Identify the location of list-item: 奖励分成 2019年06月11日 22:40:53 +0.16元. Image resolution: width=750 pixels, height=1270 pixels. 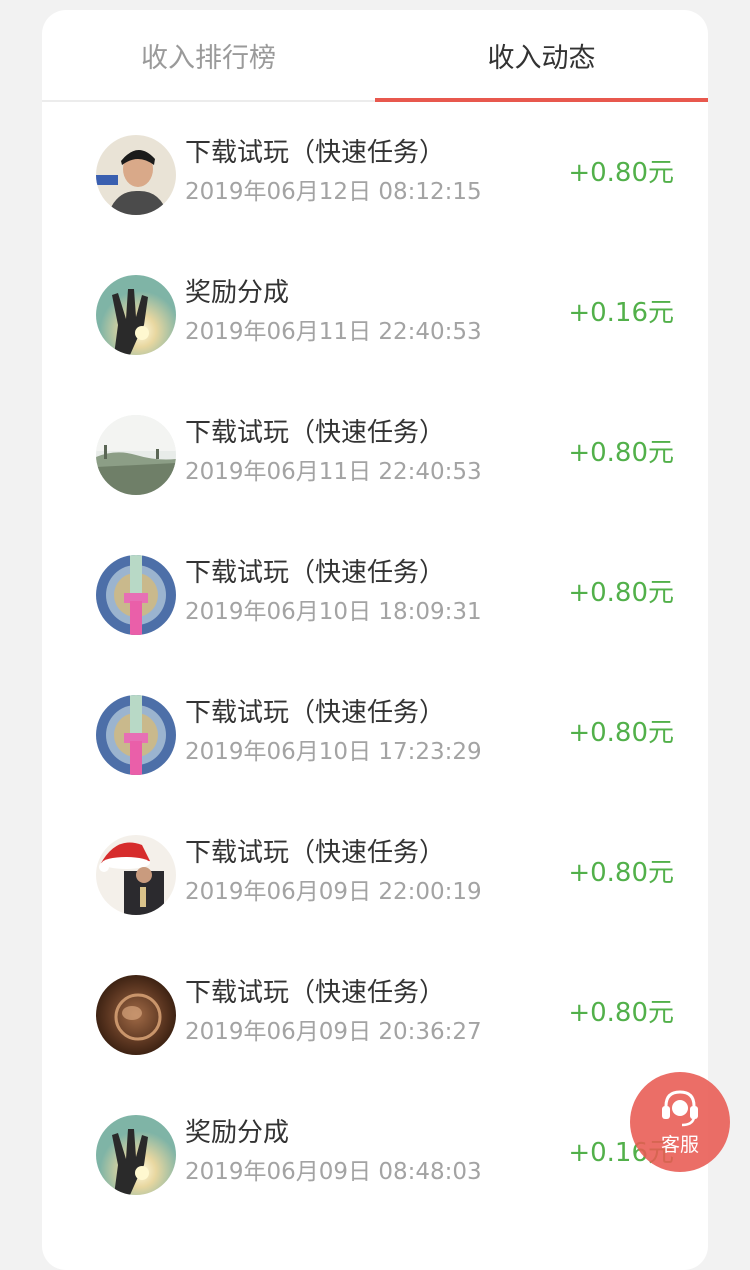
(375, 312).